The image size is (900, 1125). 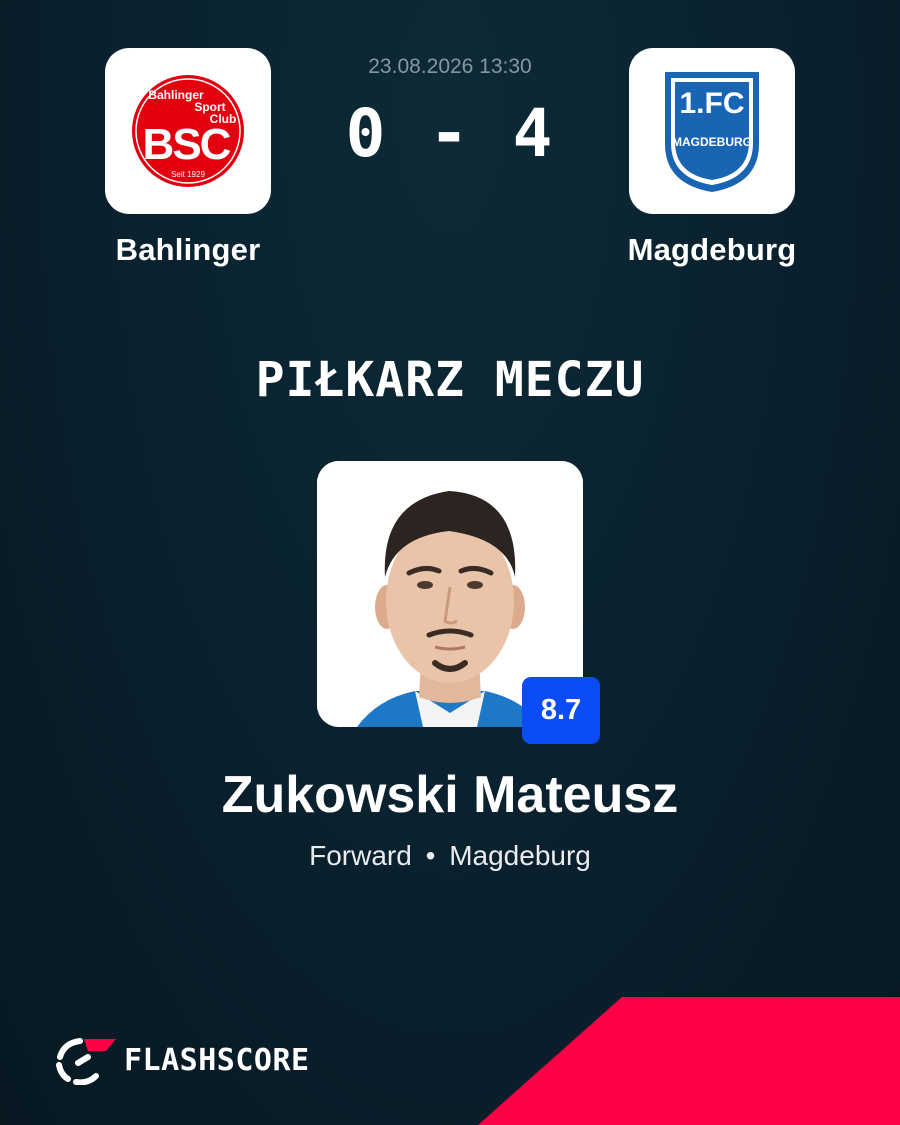 I want to click on svg-text: 1.FC, so click(x=711, y=103).